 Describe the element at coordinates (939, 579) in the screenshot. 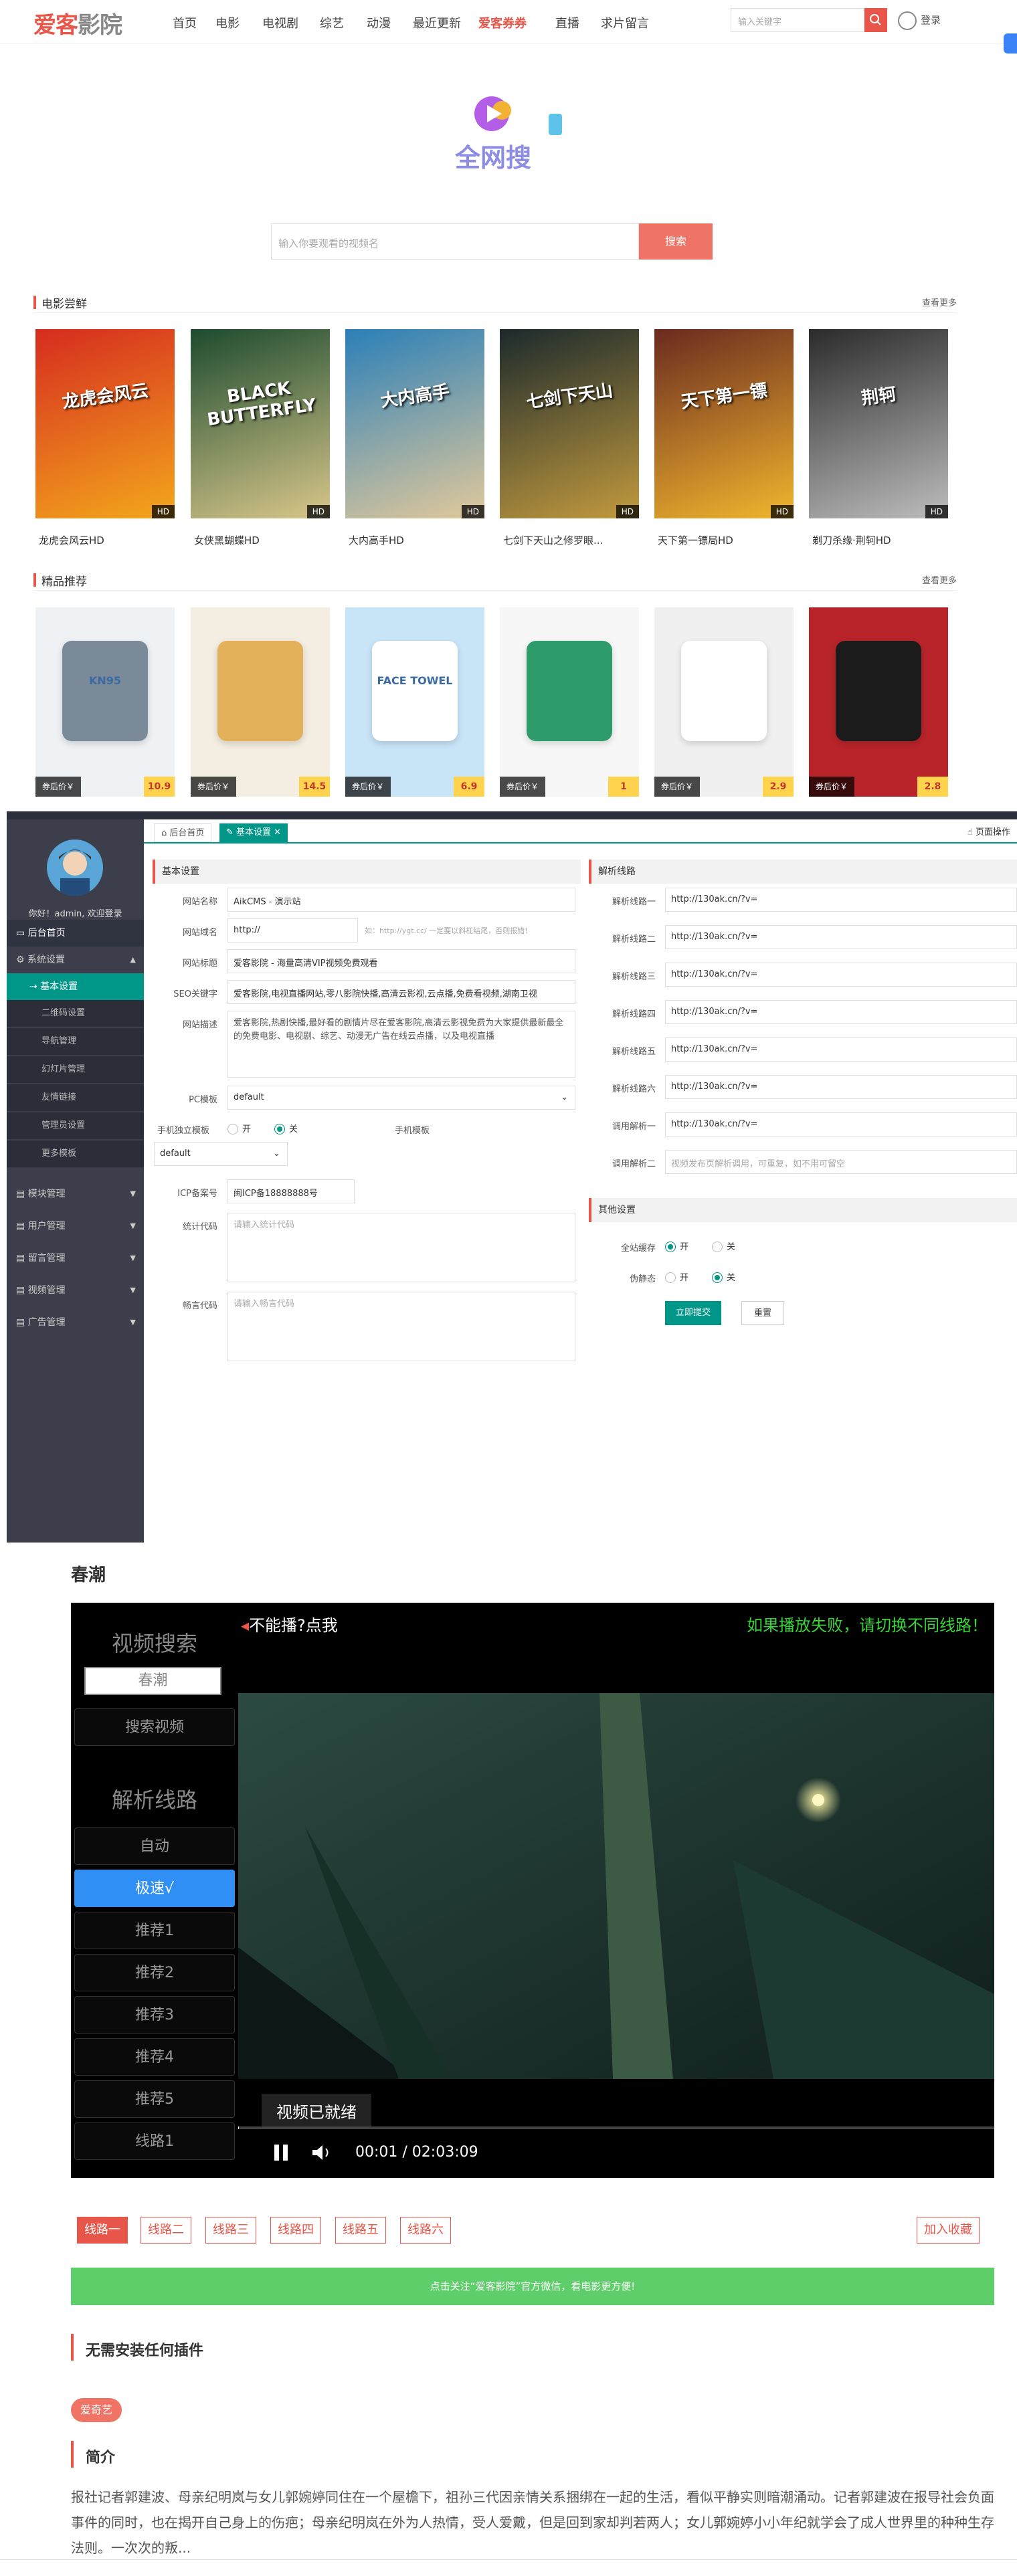

I see `products-more-link: 查看更多` at that location.